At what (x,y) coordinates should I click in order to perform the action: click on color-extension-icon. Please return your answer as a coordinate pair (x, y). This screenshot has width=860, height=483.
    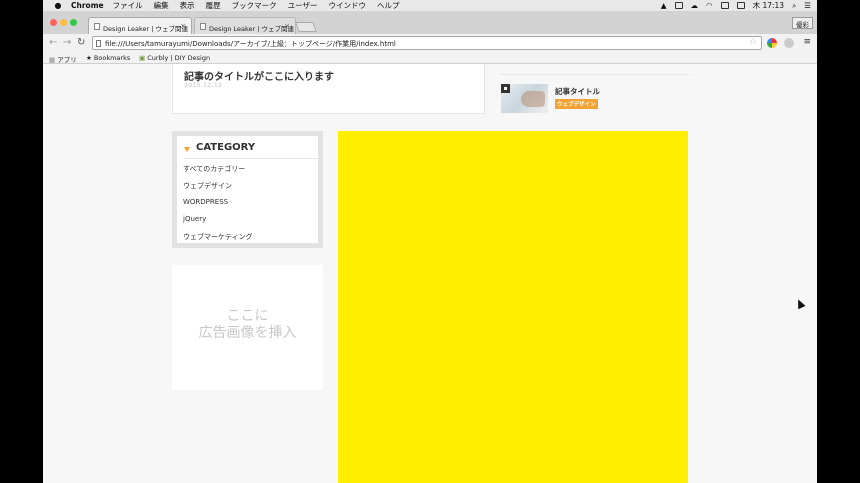
    Looking at the image, I should click on (772, 43).